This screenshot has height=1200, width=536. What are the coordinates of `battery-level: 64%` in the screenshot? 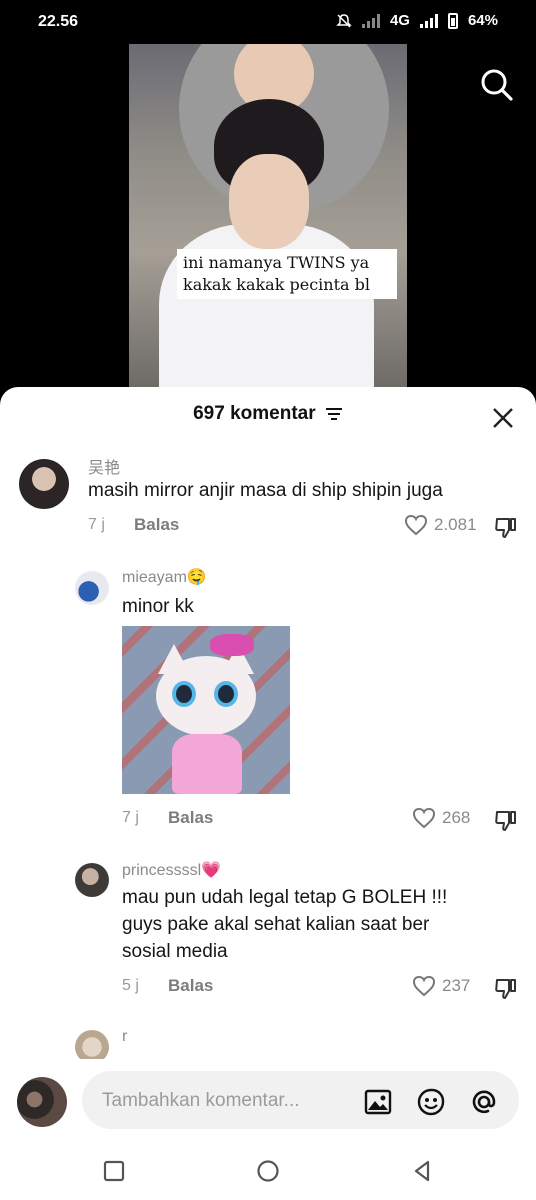 It's located at (482, 20).